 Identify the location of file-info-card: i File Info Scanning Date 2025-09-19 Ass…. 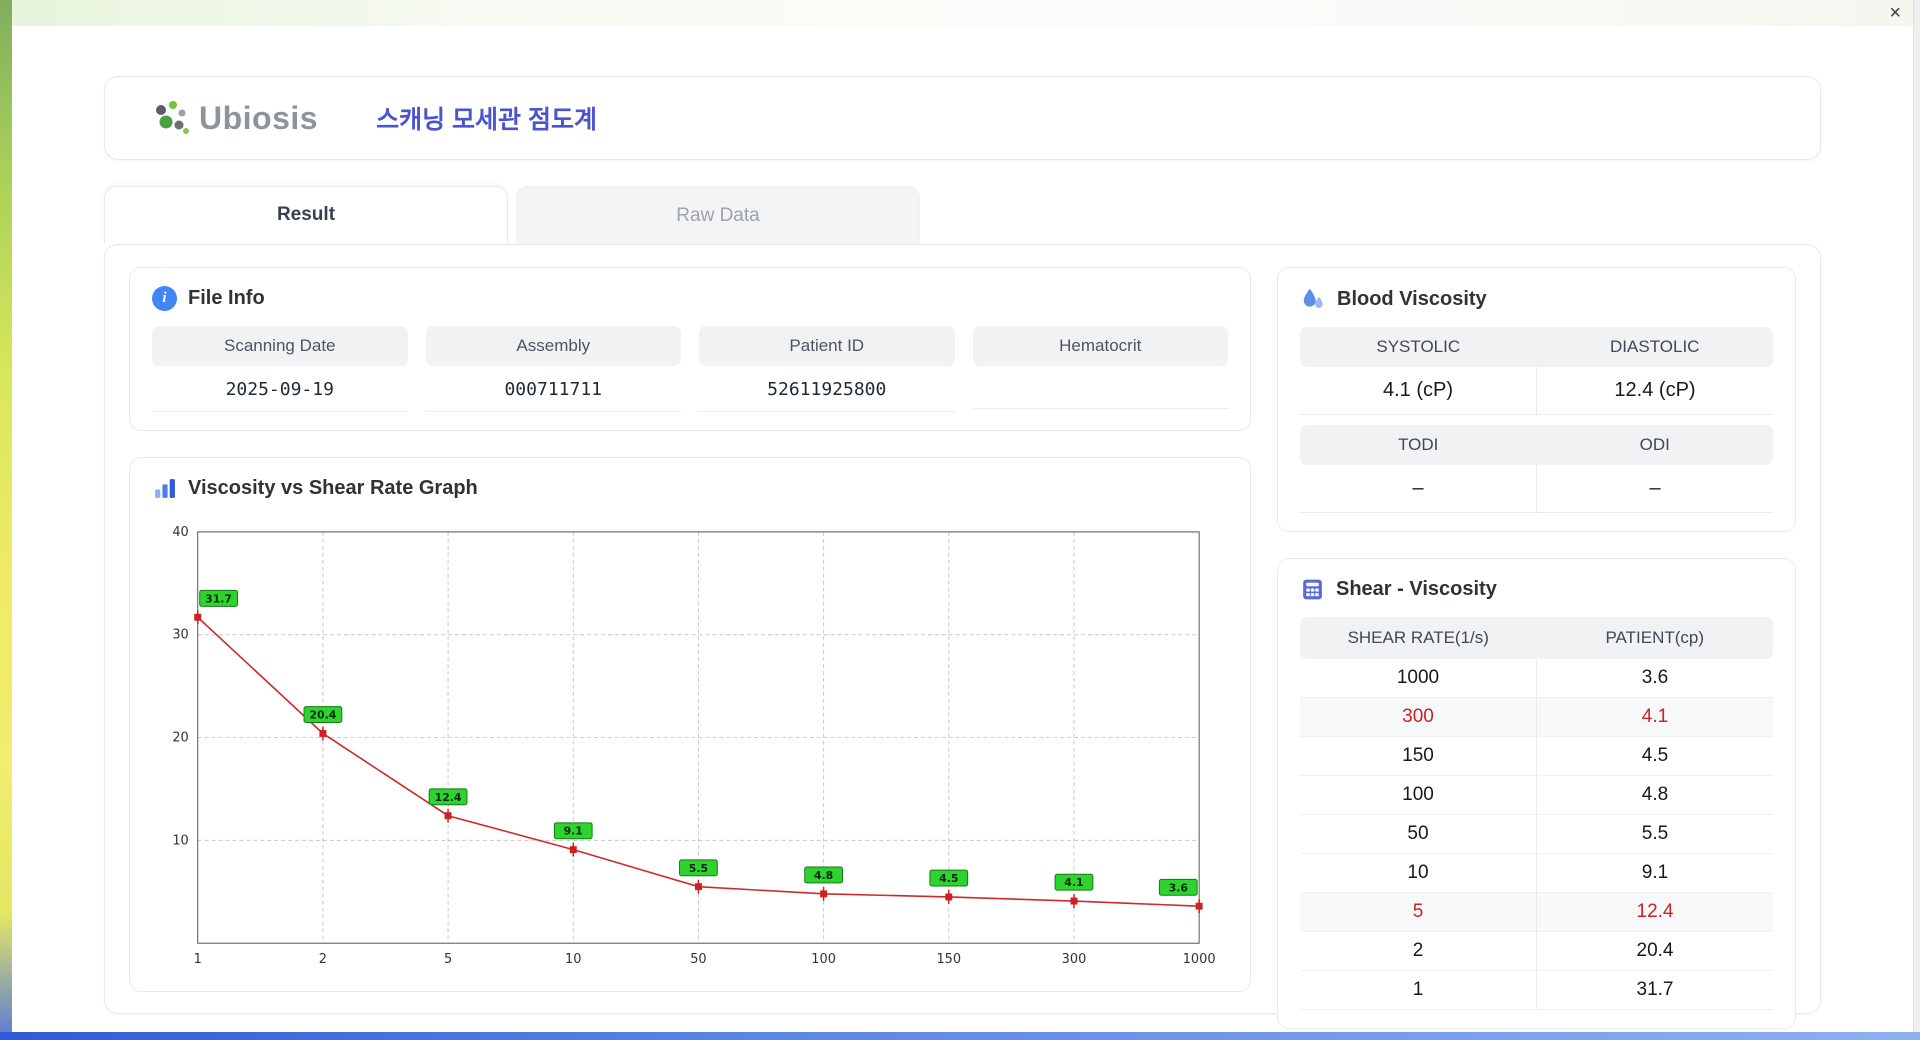
(690, 349).